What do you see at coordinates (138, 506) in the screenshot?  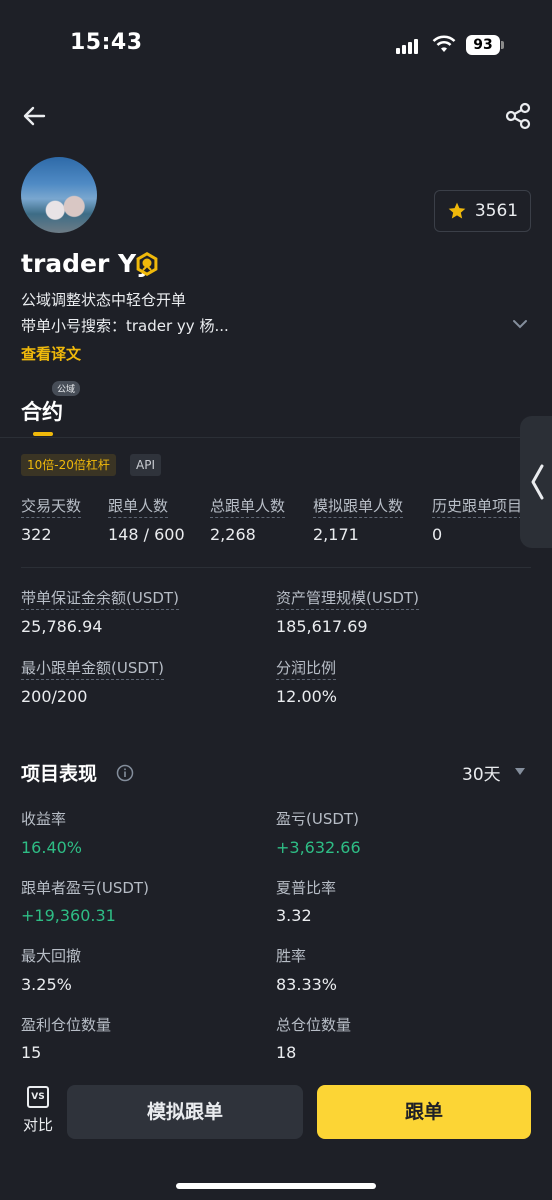 I see `stat-label: 跟单人数` at bounding box center [138, 506].